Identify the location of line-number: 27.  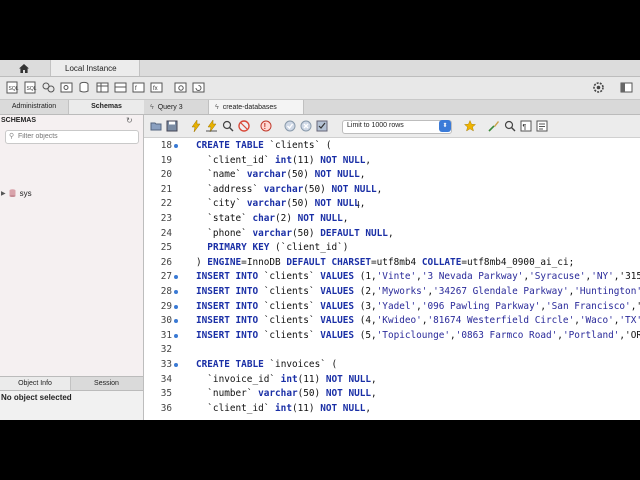
(166, 277).